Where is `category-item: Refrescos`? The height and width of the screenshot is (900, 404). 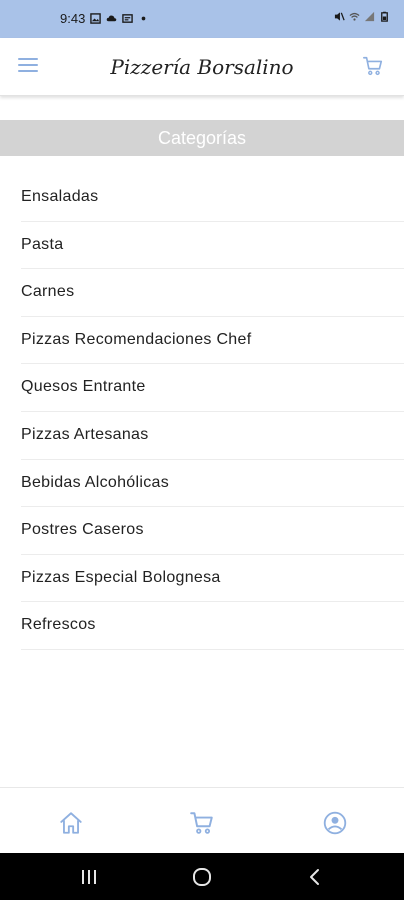 category-item: Refrescos is located at coordinates (212, 626).